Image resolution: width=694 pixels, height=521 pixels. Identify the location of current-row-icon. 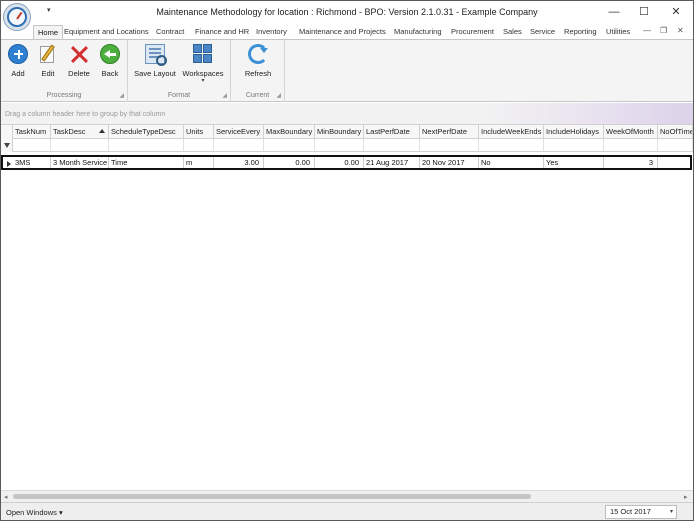
(9, 164).